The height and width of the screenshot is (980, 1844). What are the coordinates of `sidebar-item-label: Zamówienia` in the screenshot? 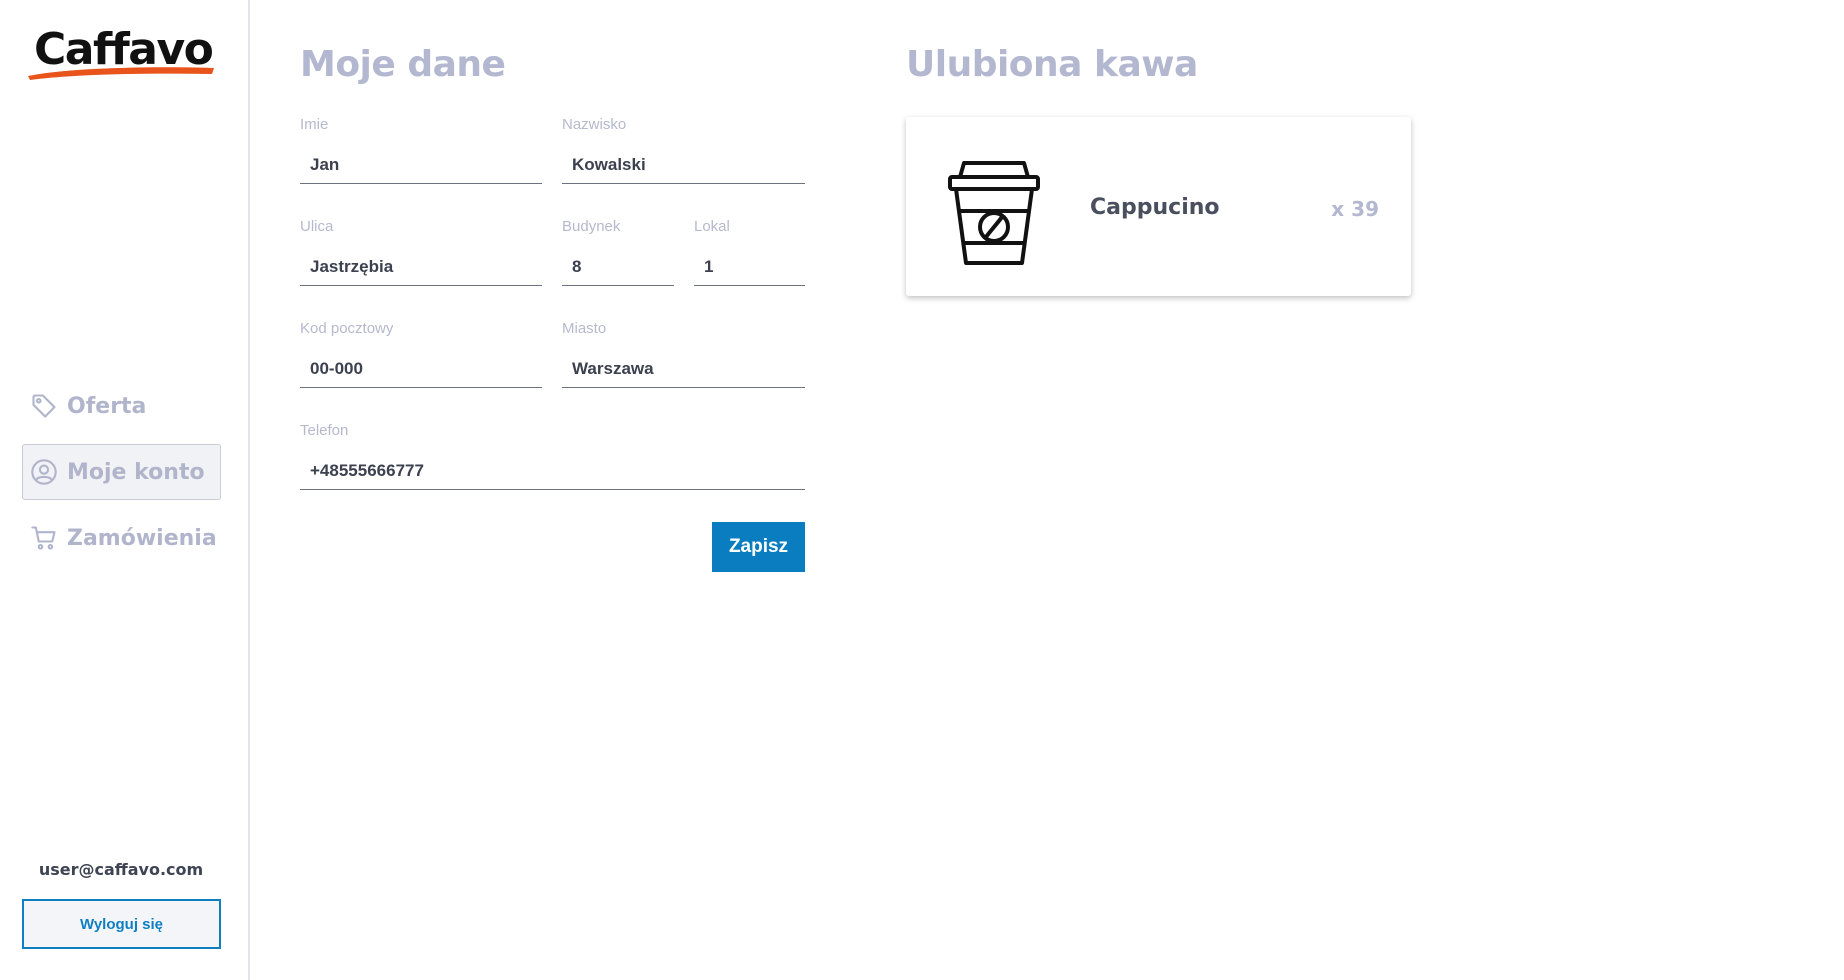 It's located at (142, 538).